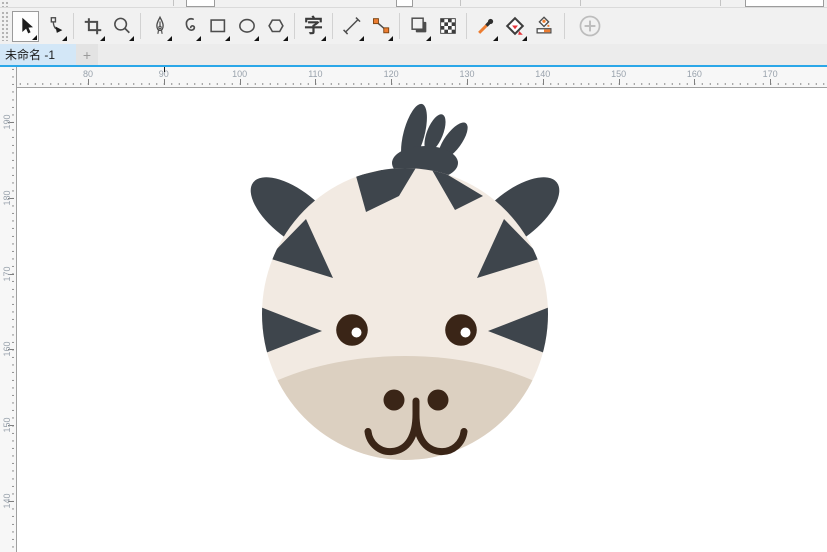  What do you see at coordinates (25, 26) in the screenshot?
I see `pick-tool` at bounding box center [25, 26].